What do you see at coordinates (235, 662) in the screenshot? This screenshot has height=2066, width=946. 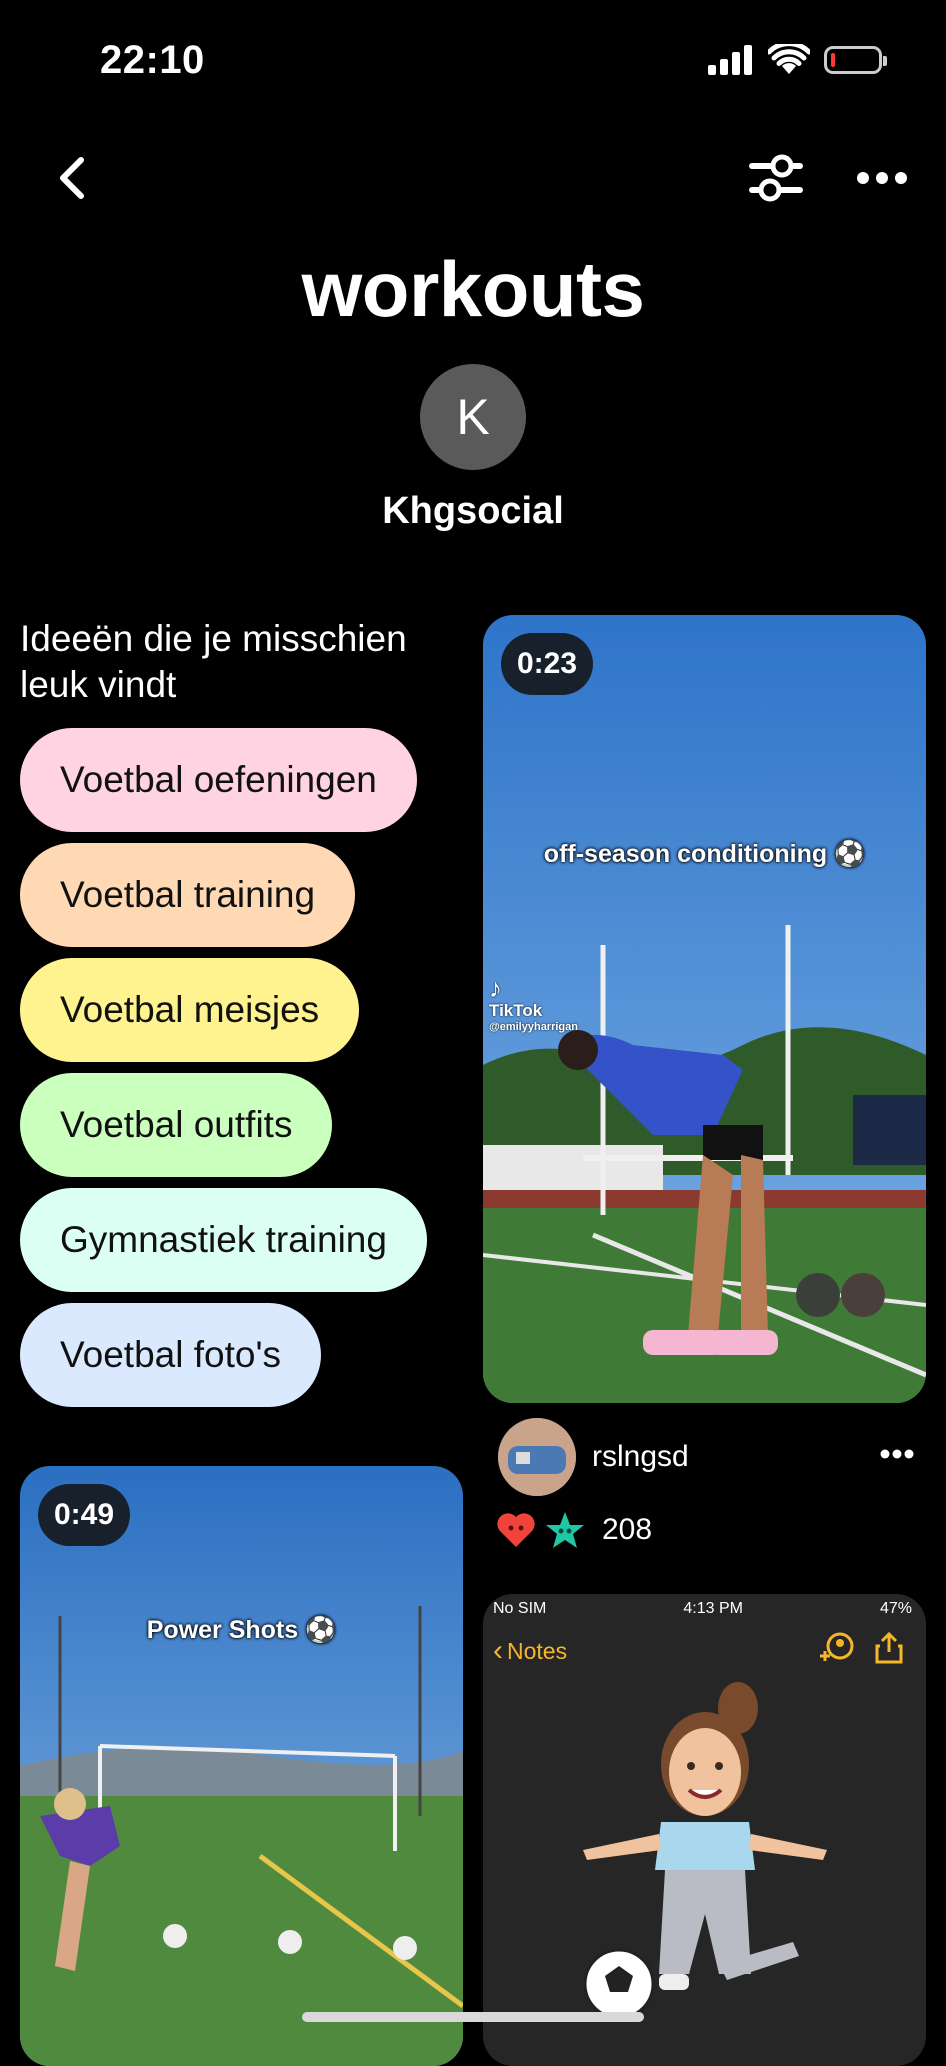 I see `ideas-heading: Ideeën die je misschien leuk vindt` at bounding box center [235, 662].